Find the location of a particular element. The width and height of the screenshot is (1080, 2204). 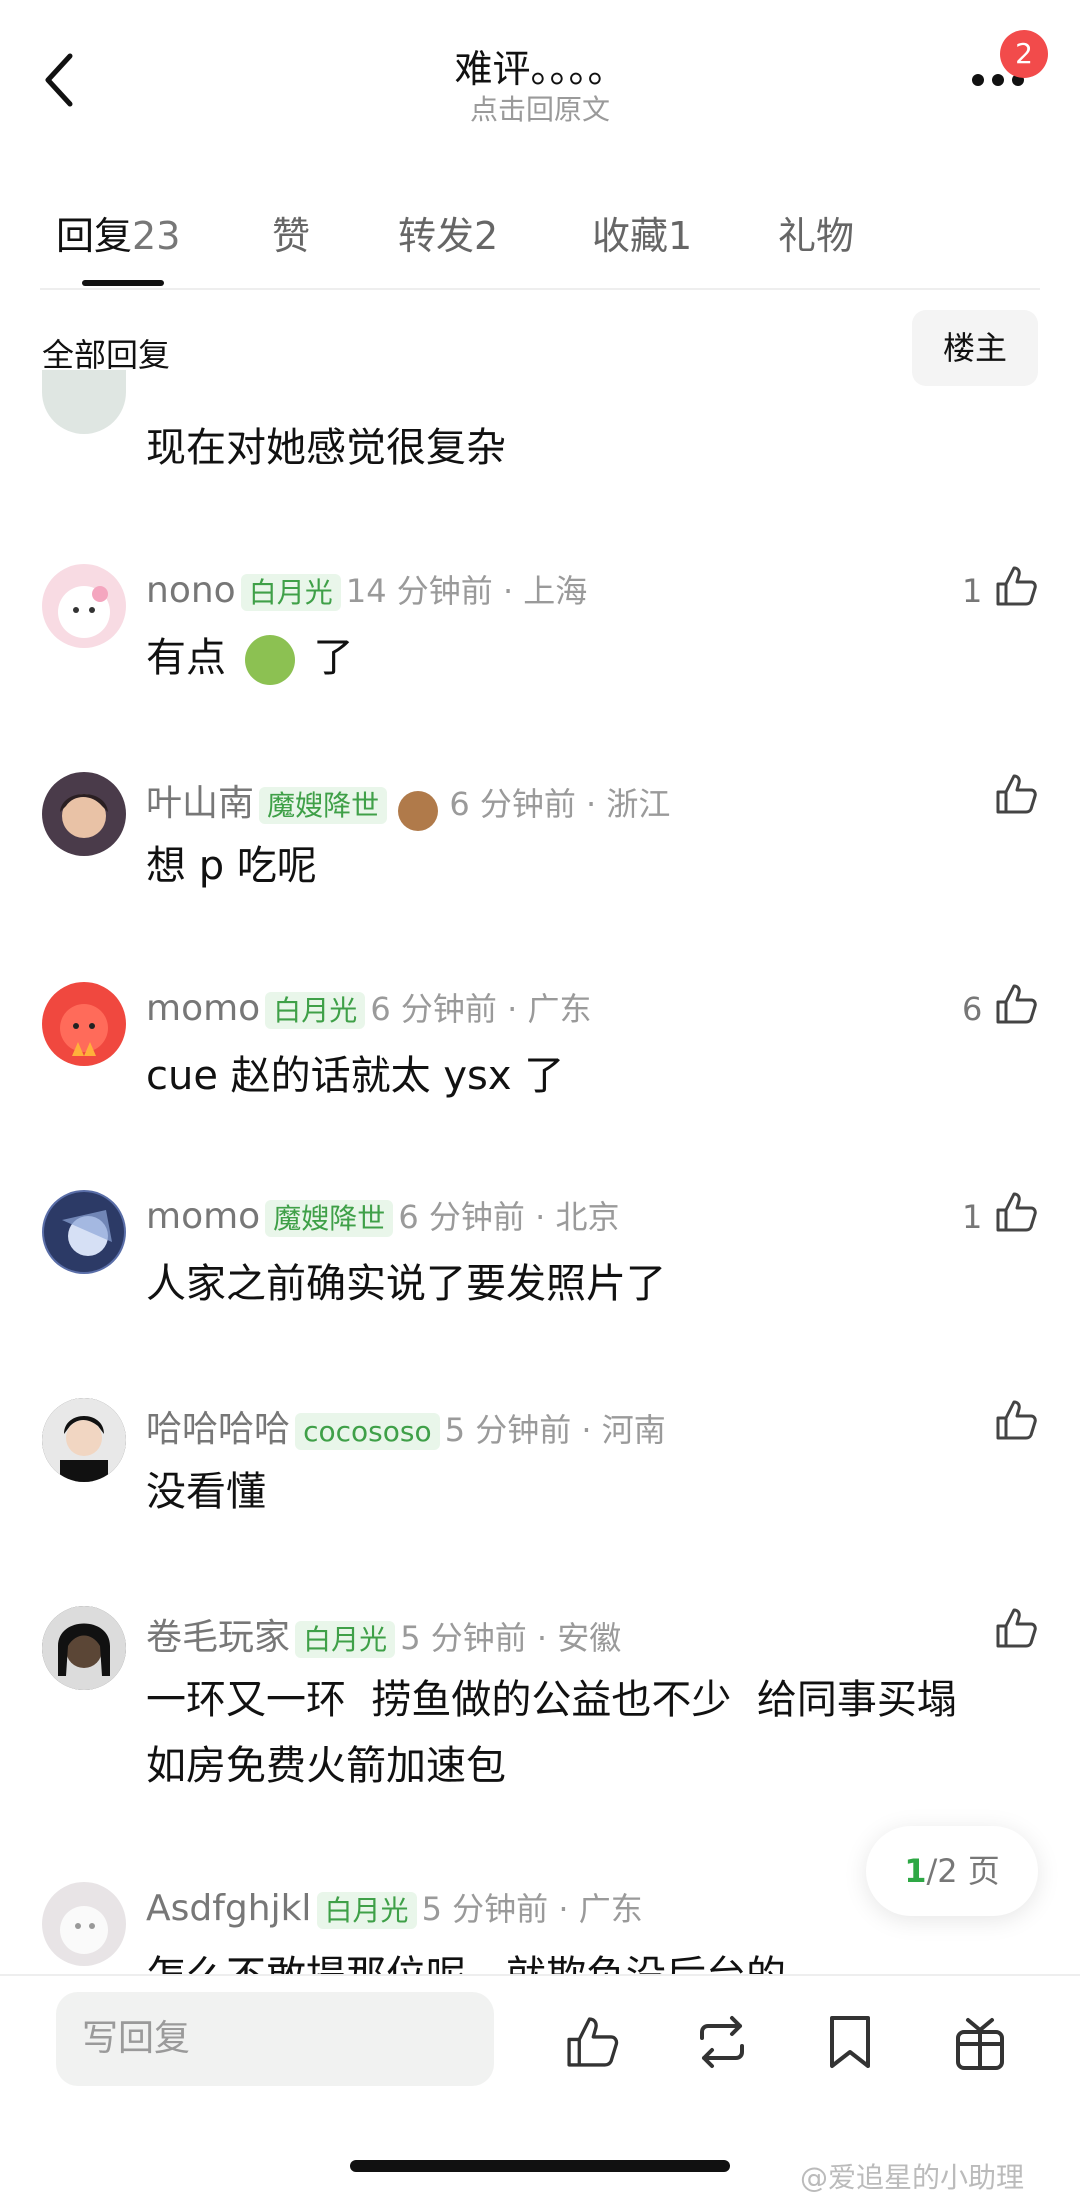

comment-header: momo 白月光 6 分钟前 · 广东 is located at coordinates (368, 1007).